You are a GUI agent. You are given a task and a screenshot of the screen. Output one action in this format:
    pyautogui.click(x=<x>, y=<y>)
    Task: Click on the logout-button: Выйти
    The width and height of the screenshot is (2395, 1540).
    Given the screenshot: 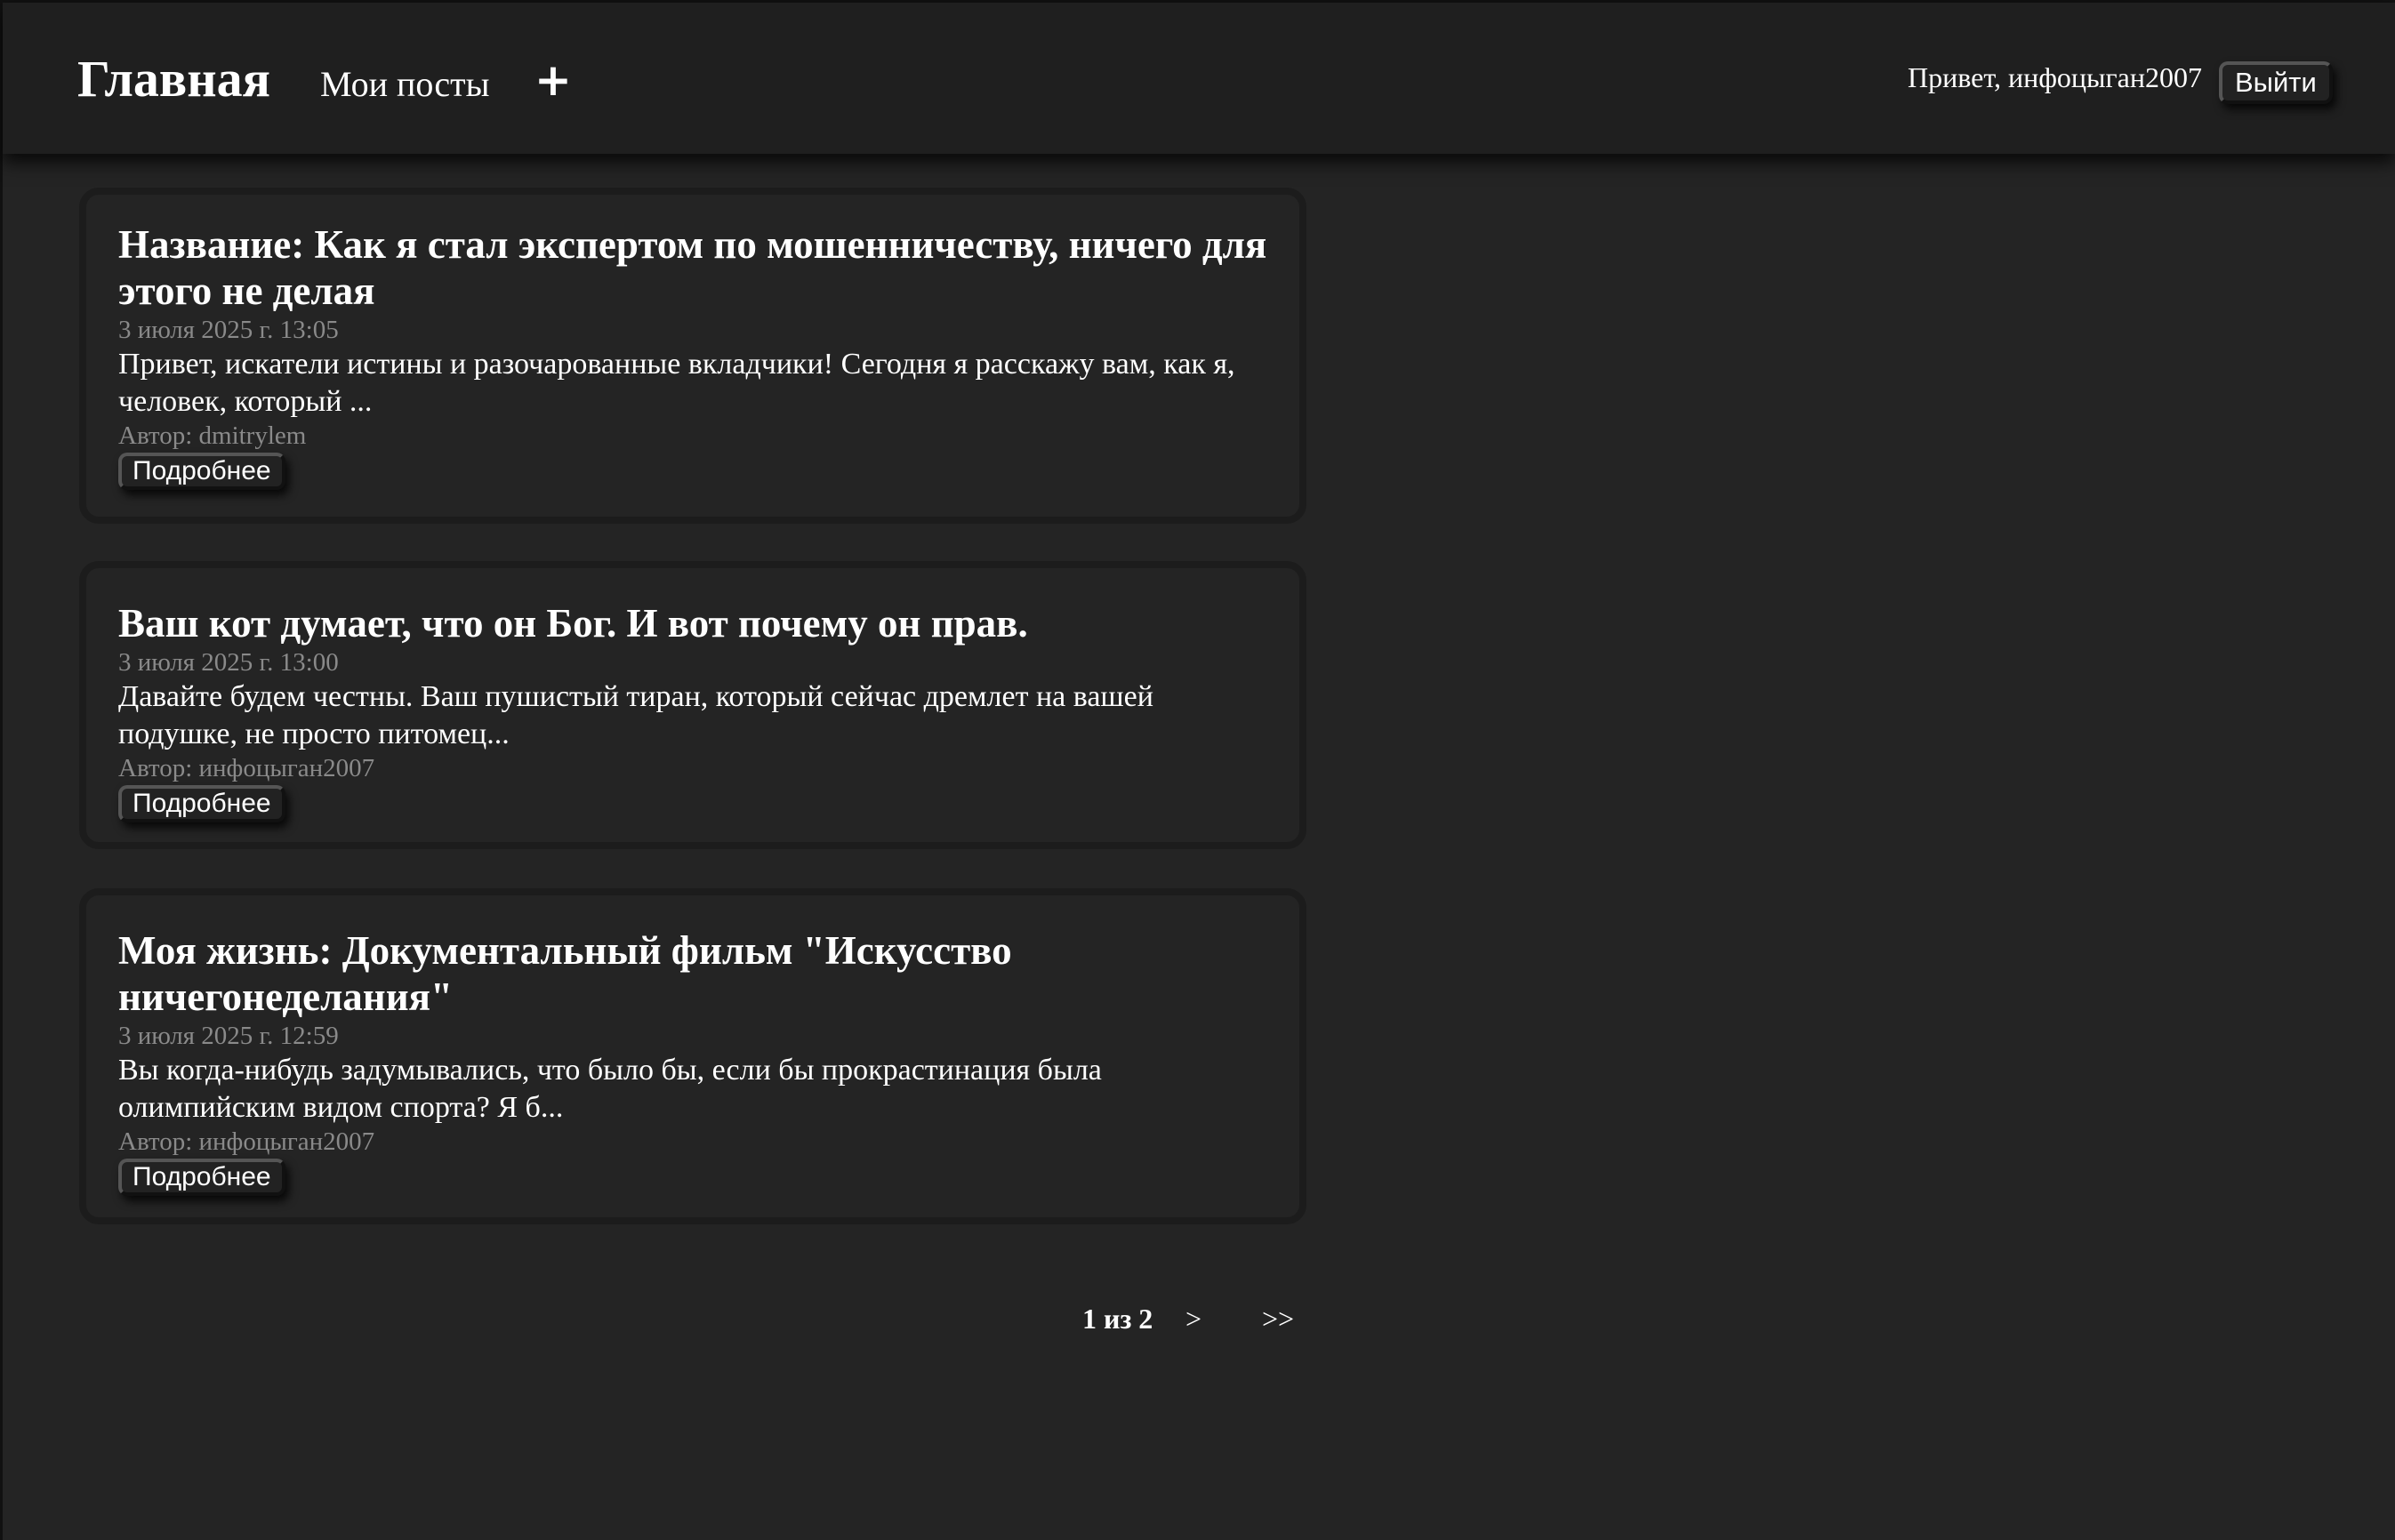 What is the action you would take?
    pyautogui.click(x=2276, y=82)
    